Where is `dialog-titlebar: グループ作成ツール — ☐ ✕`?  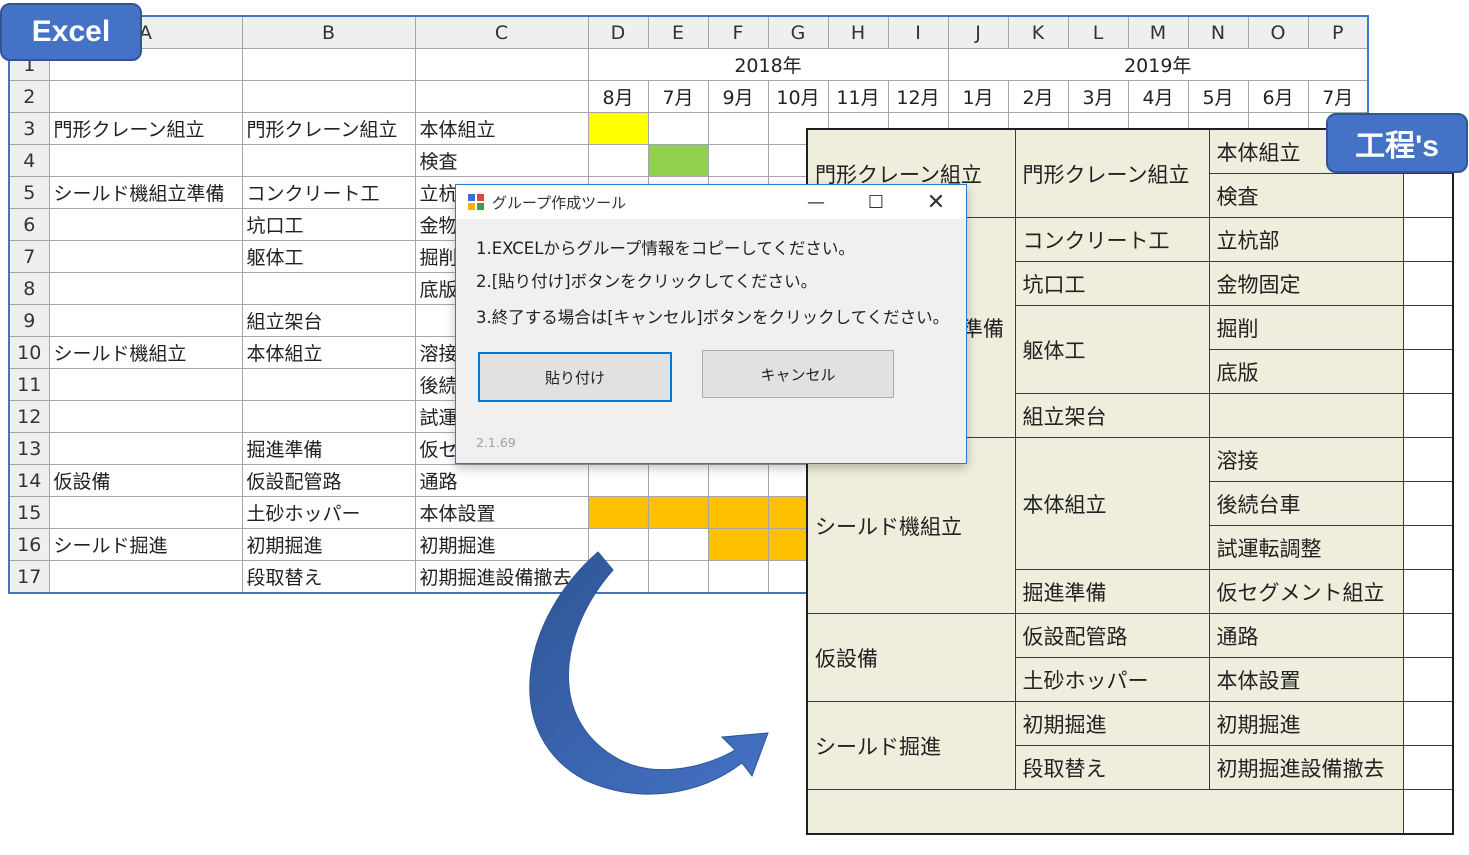 dialog-titlebar: グループ作成ツール — ☐ ✕ is located at coordinates (711, 202).